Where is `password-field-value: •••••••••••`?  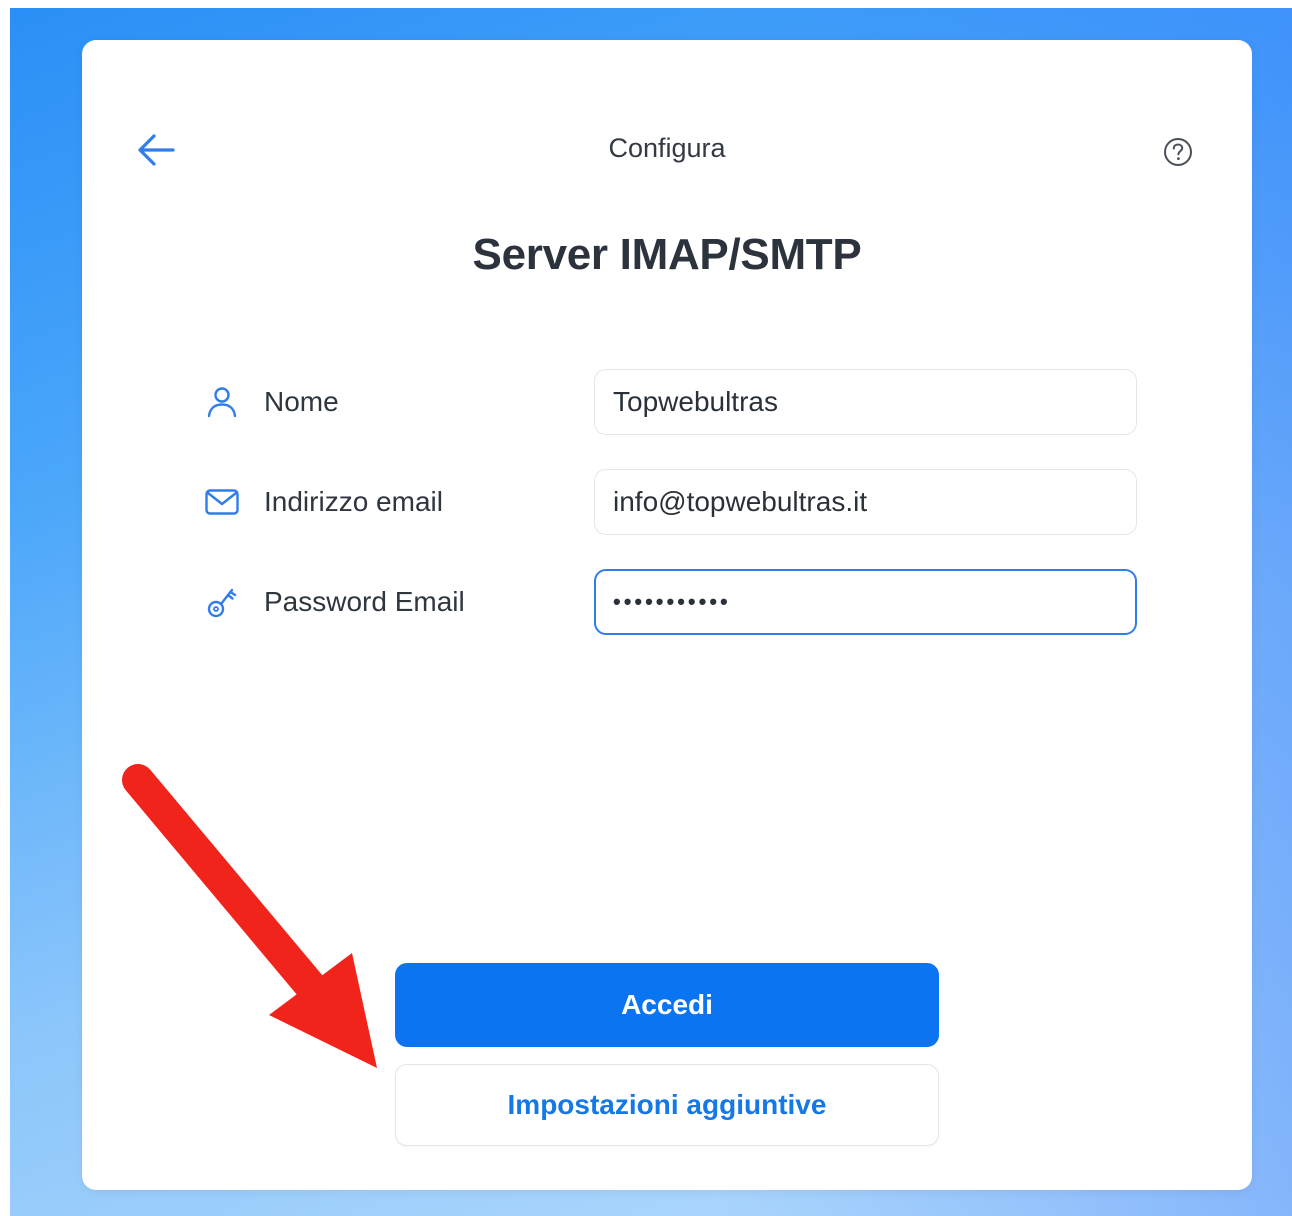
password-field-value: ••••••••••• is located at coordinates (672, 601).